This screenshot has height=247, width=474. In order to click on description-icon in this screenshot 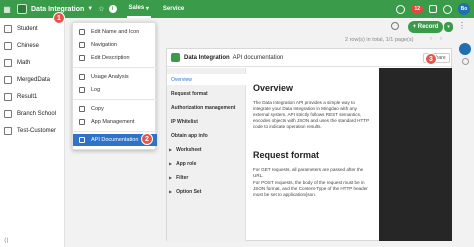, I will do `click(82, 58)`.